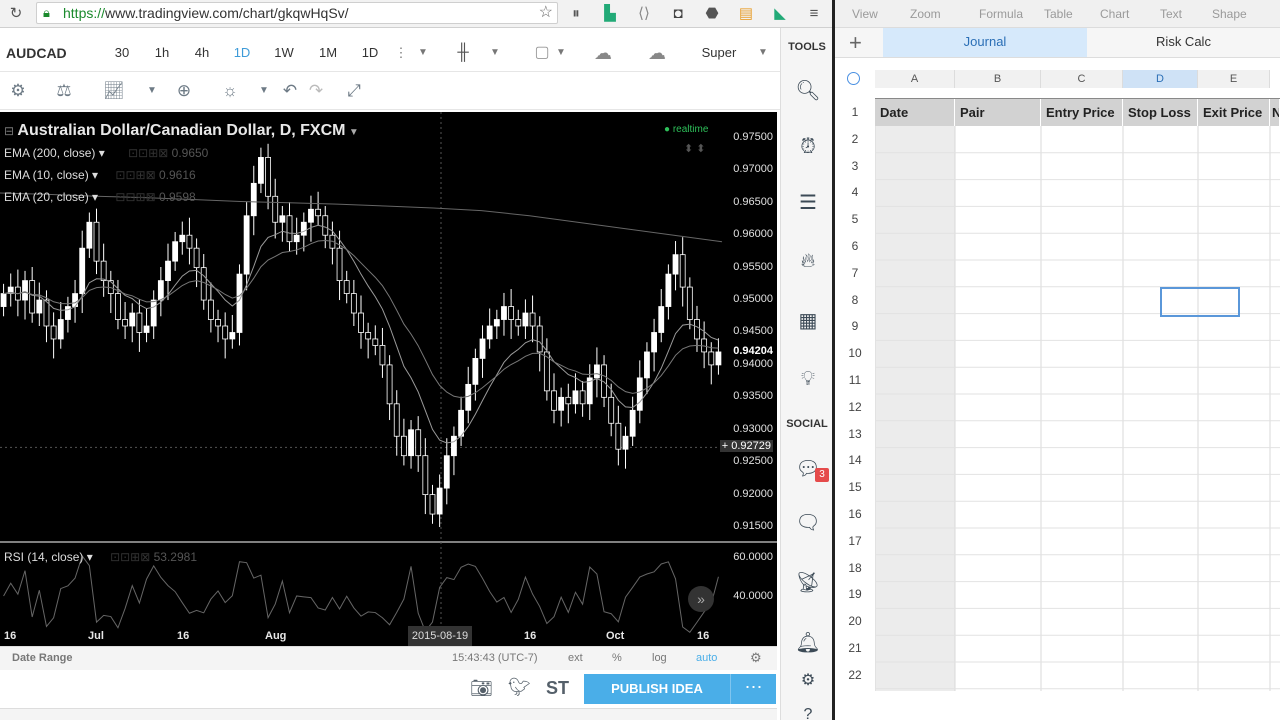 Image resolution: width=1280 pixels, height=728 pixels. What do you see at coordinates (814, 14) in the screenshot?
I see `menu-icon: ≡` at bounding box center [814, 14].